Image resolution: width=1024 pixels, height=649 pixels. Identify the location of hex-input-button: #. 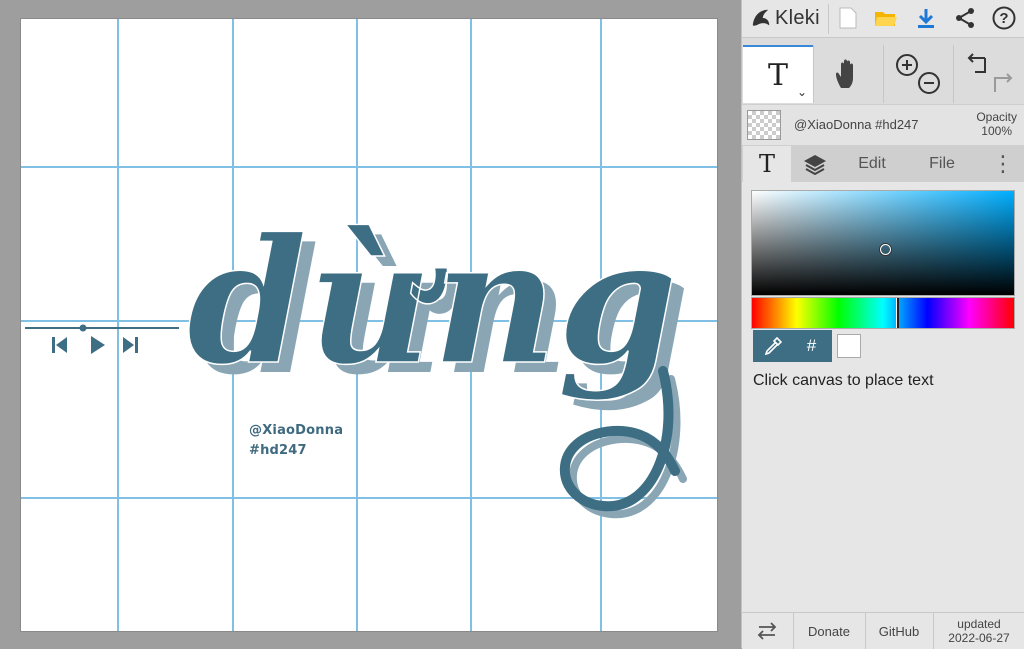
(811, 346).